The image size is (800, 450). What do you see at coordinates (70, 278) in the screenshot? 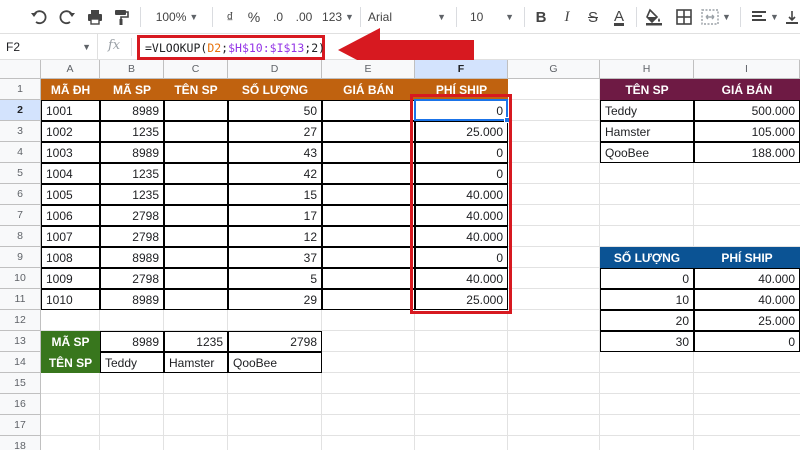
I see `table-cell: 1009` at bounding box center [70, 278].